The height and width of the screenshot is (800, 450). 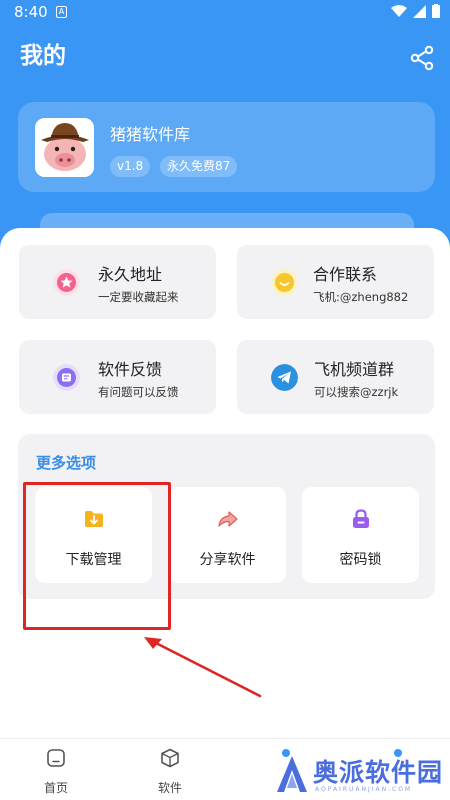 What do you see at coordinates (66, 282) in the screenshot?
I see `star-icon` at bounding box center [66, 282].